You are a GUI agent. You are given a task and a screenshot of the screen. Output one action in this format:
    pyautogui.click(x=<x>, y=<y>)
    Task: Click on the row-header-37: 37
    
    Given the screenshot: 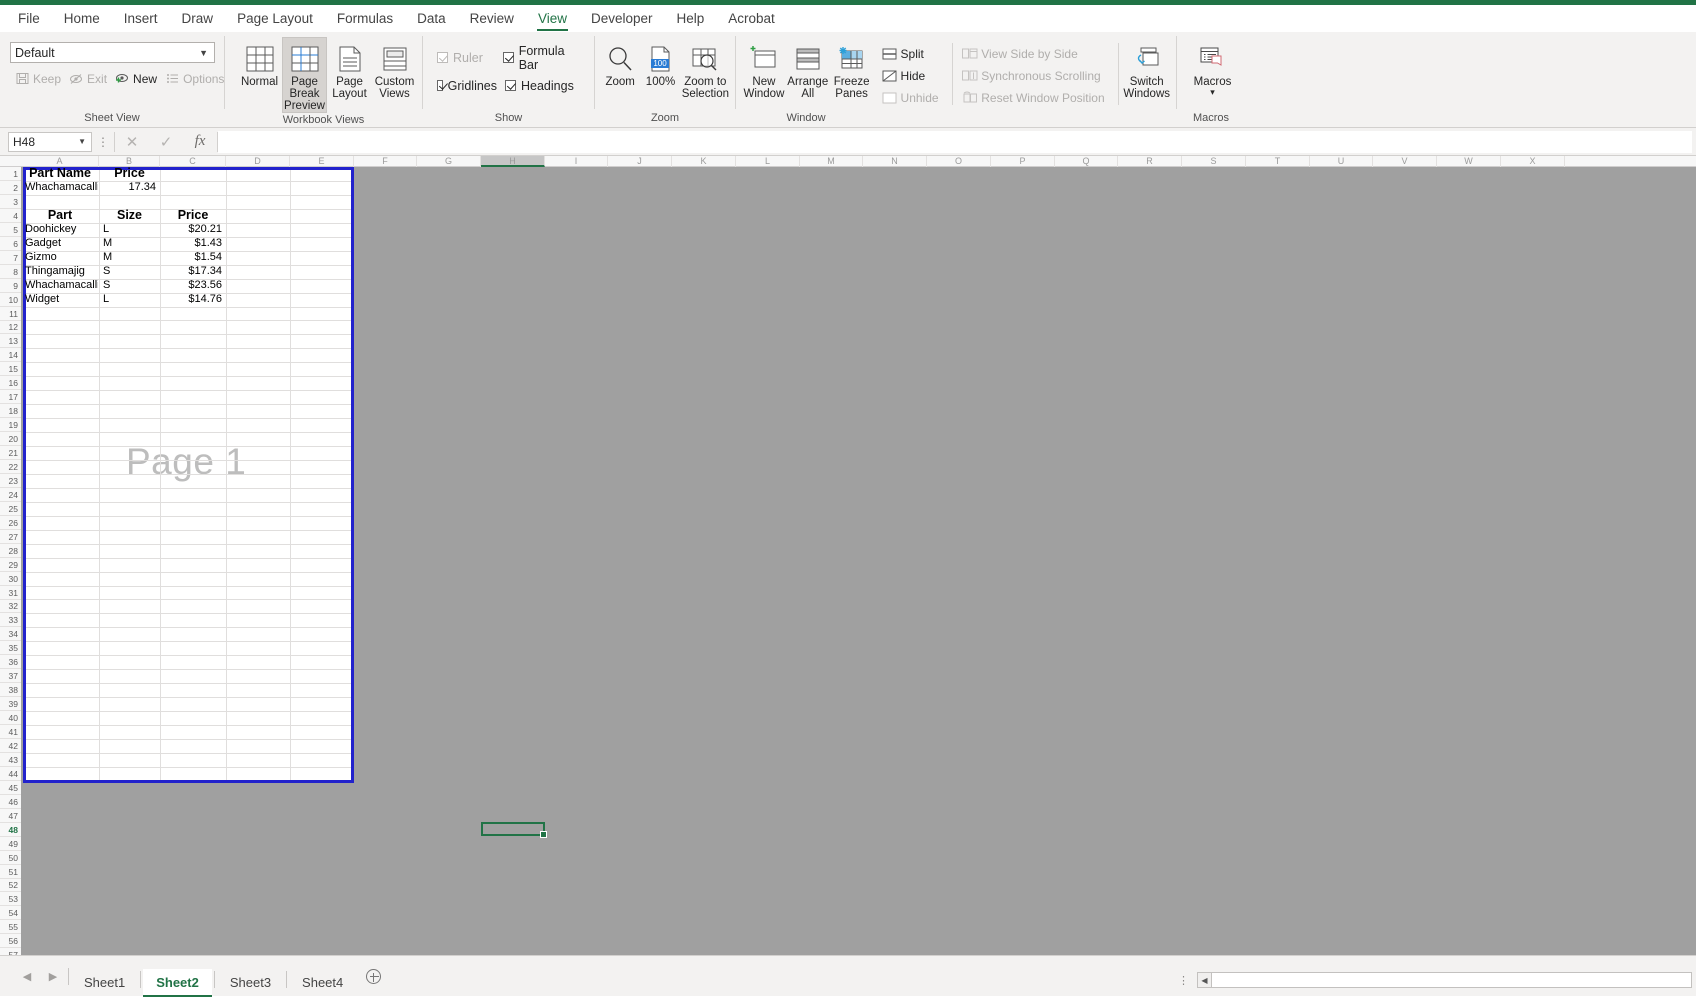 What is the action you would take?
    pyautogui.click(x=10, y=676)
    